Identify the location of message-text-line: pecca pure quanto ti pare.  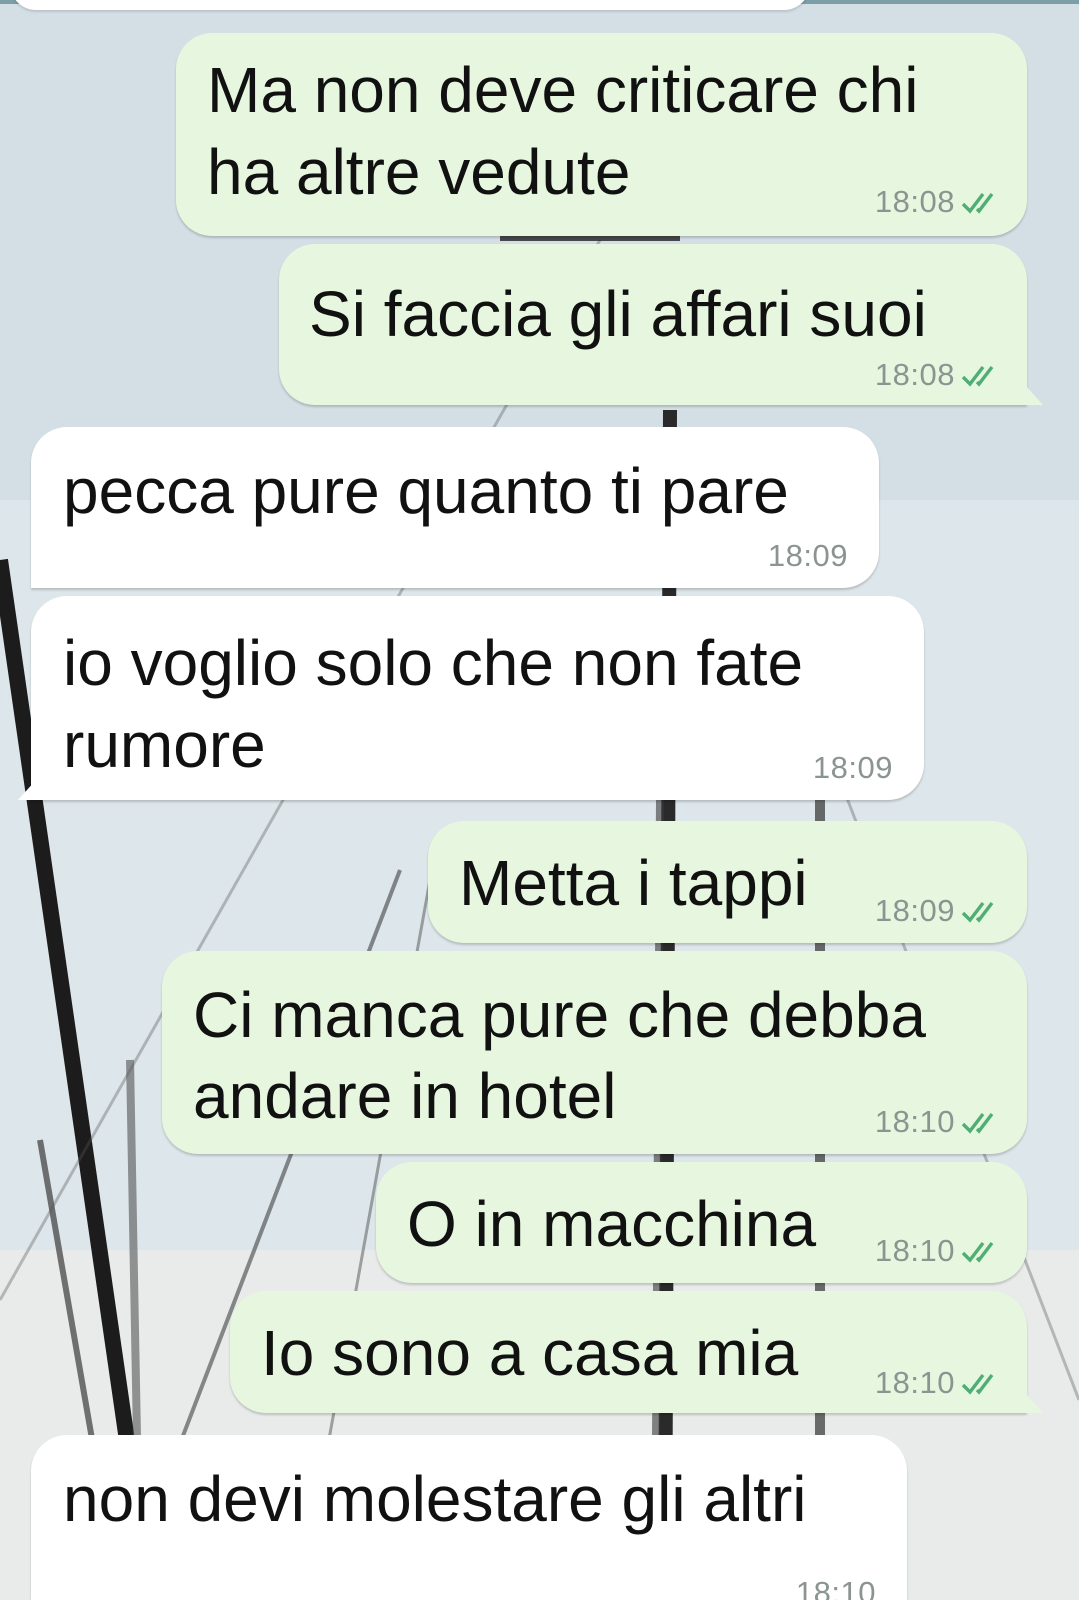
(426, 491).